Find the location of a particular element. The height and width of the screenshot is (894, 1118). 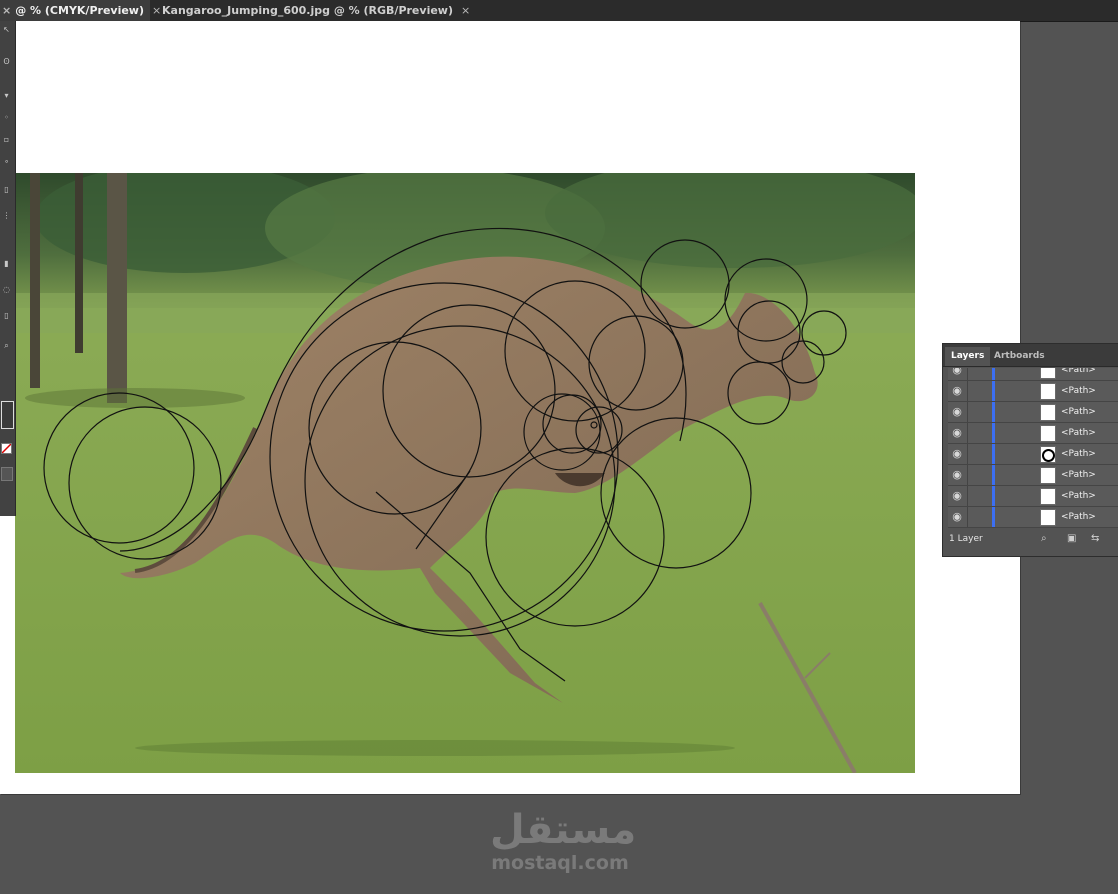

watermark-logo-arabic: مستقل is located at coordinates (563, 830).